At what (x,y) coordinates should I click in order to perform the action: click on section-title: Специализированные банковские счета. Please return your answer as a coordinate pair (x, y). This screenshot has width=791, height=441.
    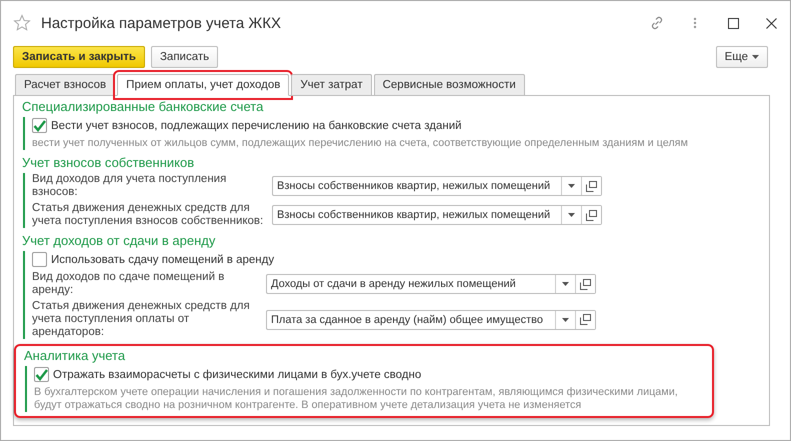
    Looking at the image, I should click on (143, 106).